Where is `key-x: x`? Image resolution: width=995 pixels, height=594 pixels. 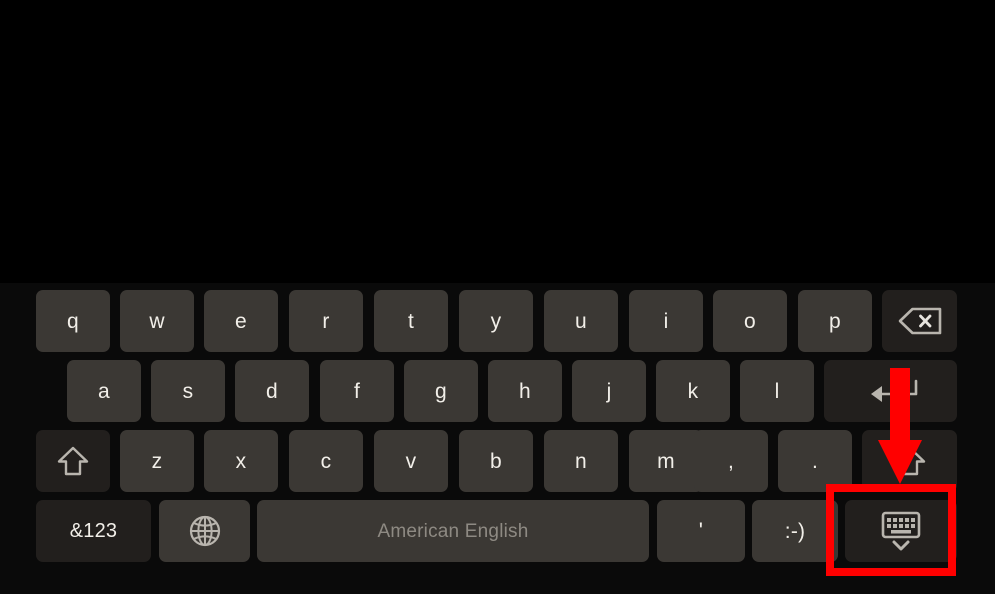 key-x: x is located at coordinates (241, 461).